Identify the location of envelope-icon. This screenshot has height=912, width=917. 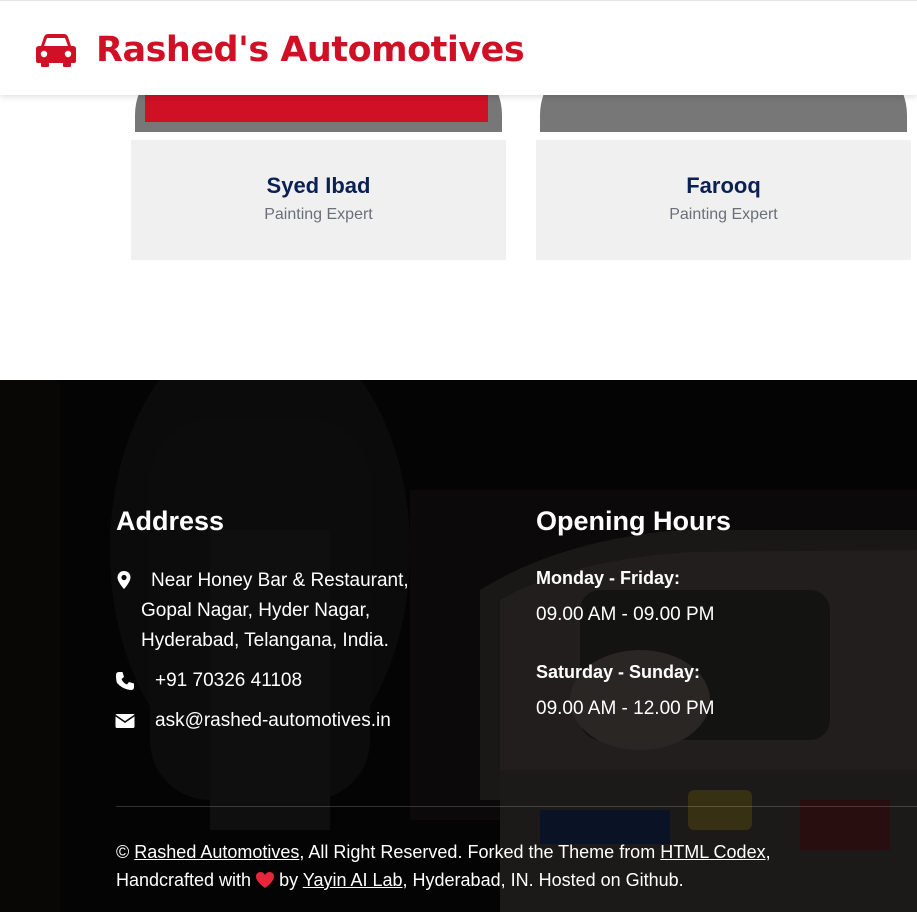
(125, 721).